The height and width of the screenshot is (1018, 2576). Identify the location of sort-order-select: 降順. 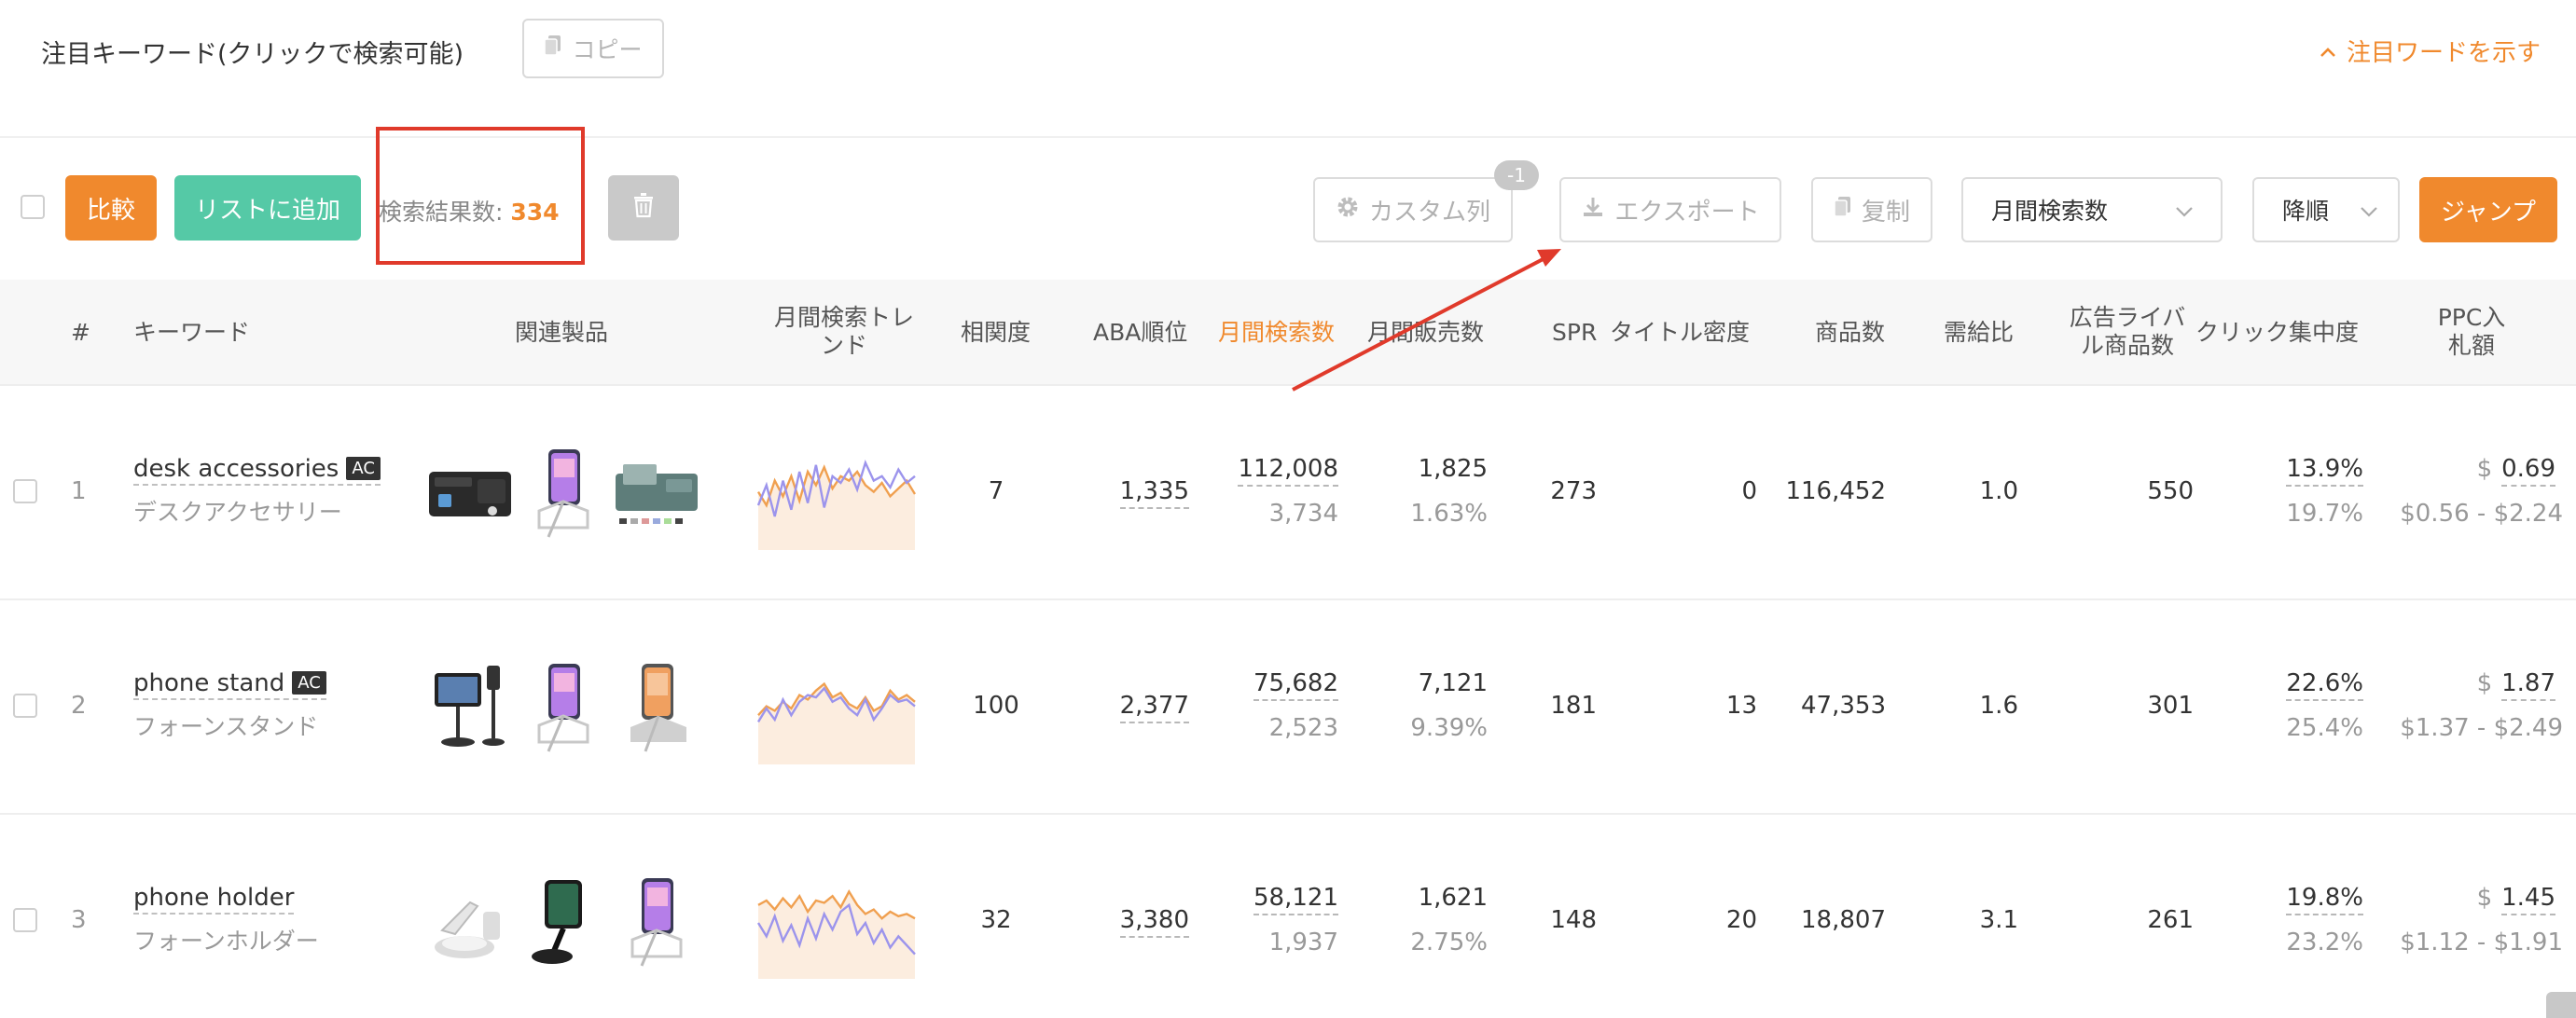
(2326, 209).